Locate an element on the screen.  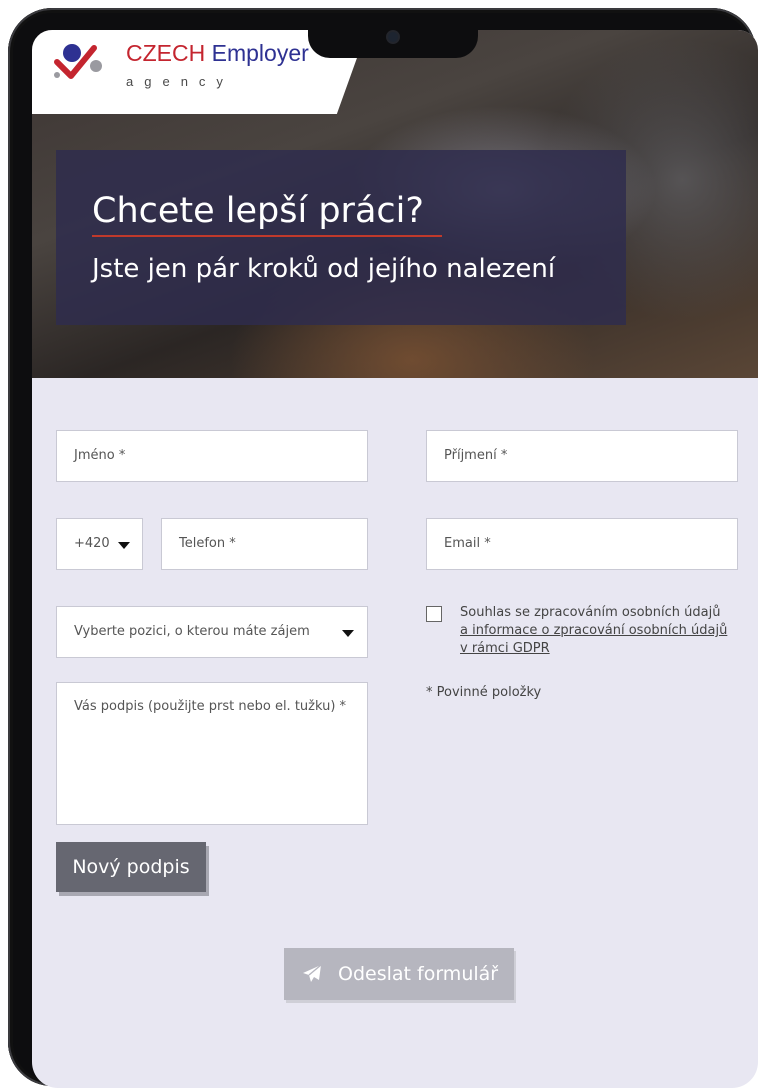
country-code-value: +420 is located at coordinates (92, 543).